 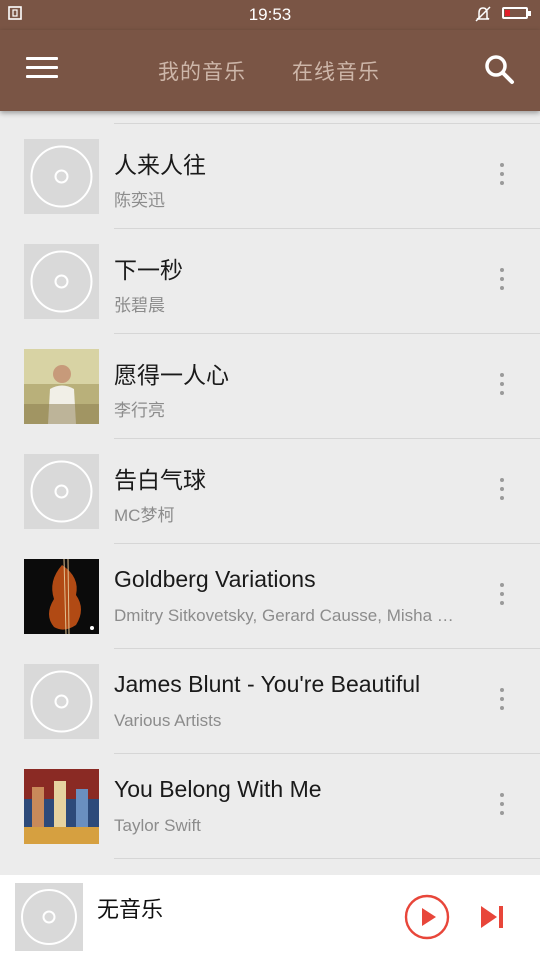 What do you see at coordinates (157, 825) in the screenshot?
I see `song-artist: Taylor Swift` at bounding box center [157, 825].